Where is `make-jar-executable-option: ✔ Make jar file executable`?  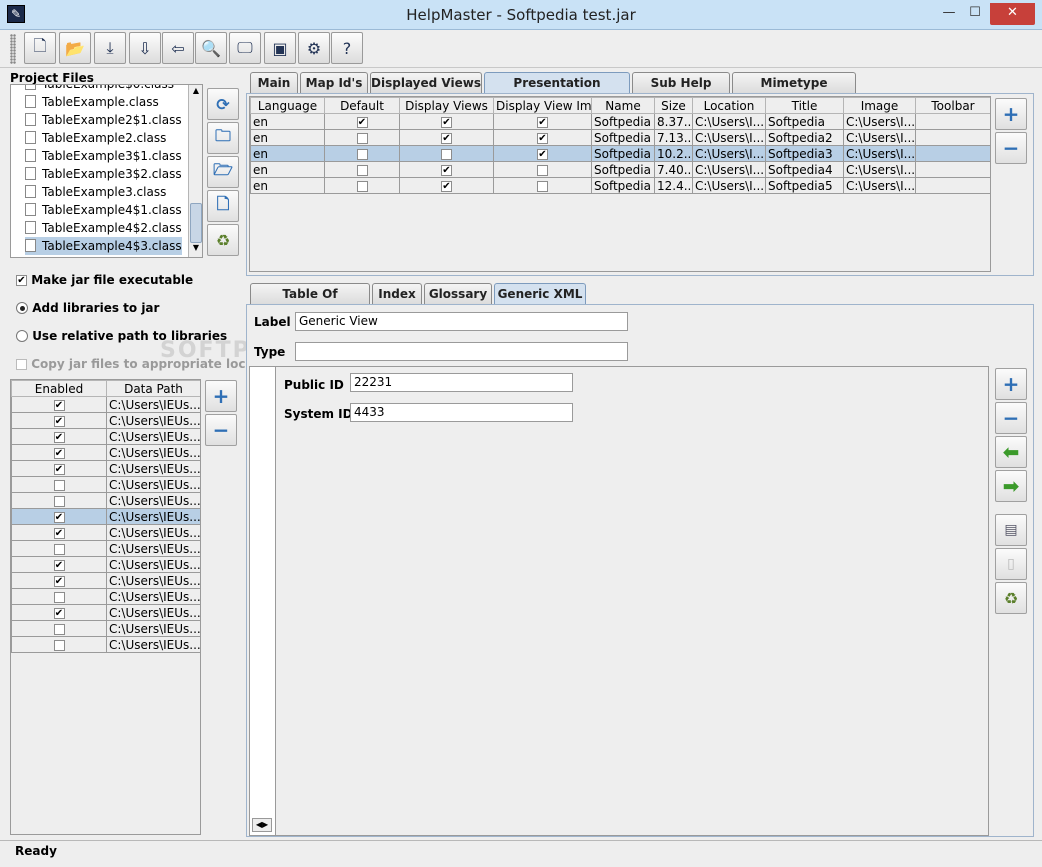 make-jar-executable-option: ✔ Make jar file executable is located at coordinates (104, 280).